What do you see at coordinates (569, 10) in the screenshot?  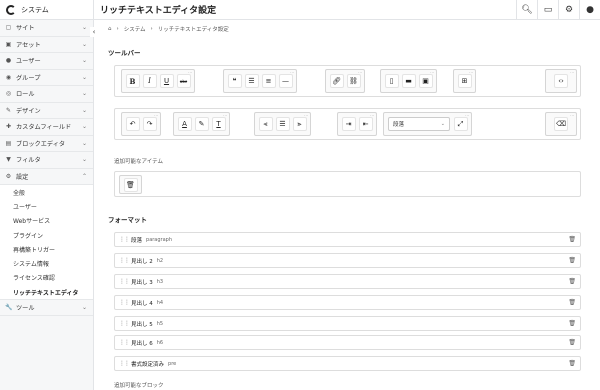 I see `gear-icon: ⚙` at bounding box center [569, 10].